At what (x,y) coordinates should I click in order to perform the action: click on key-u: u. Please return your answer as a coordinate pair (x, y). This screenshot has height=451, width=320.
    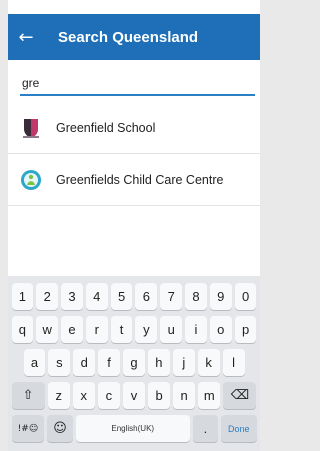
    Looking at the image, I should click on (171, 329).